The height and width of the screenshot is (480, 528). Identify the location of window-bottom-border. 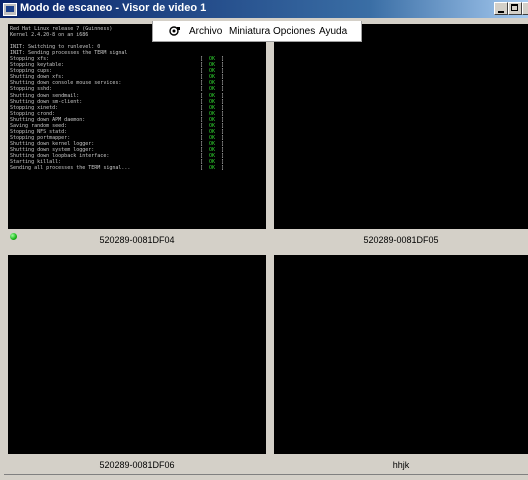
(264, 477).